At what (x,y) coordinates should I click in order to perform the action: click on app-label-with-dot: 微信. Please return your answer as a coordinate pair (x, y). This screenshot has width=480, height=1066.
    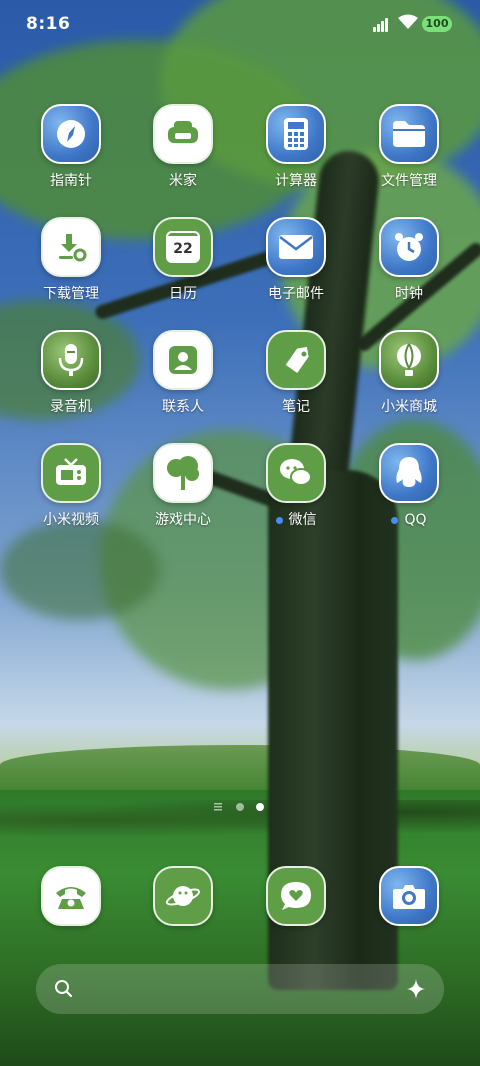
    Looking at the image, I should click on (296, 520).